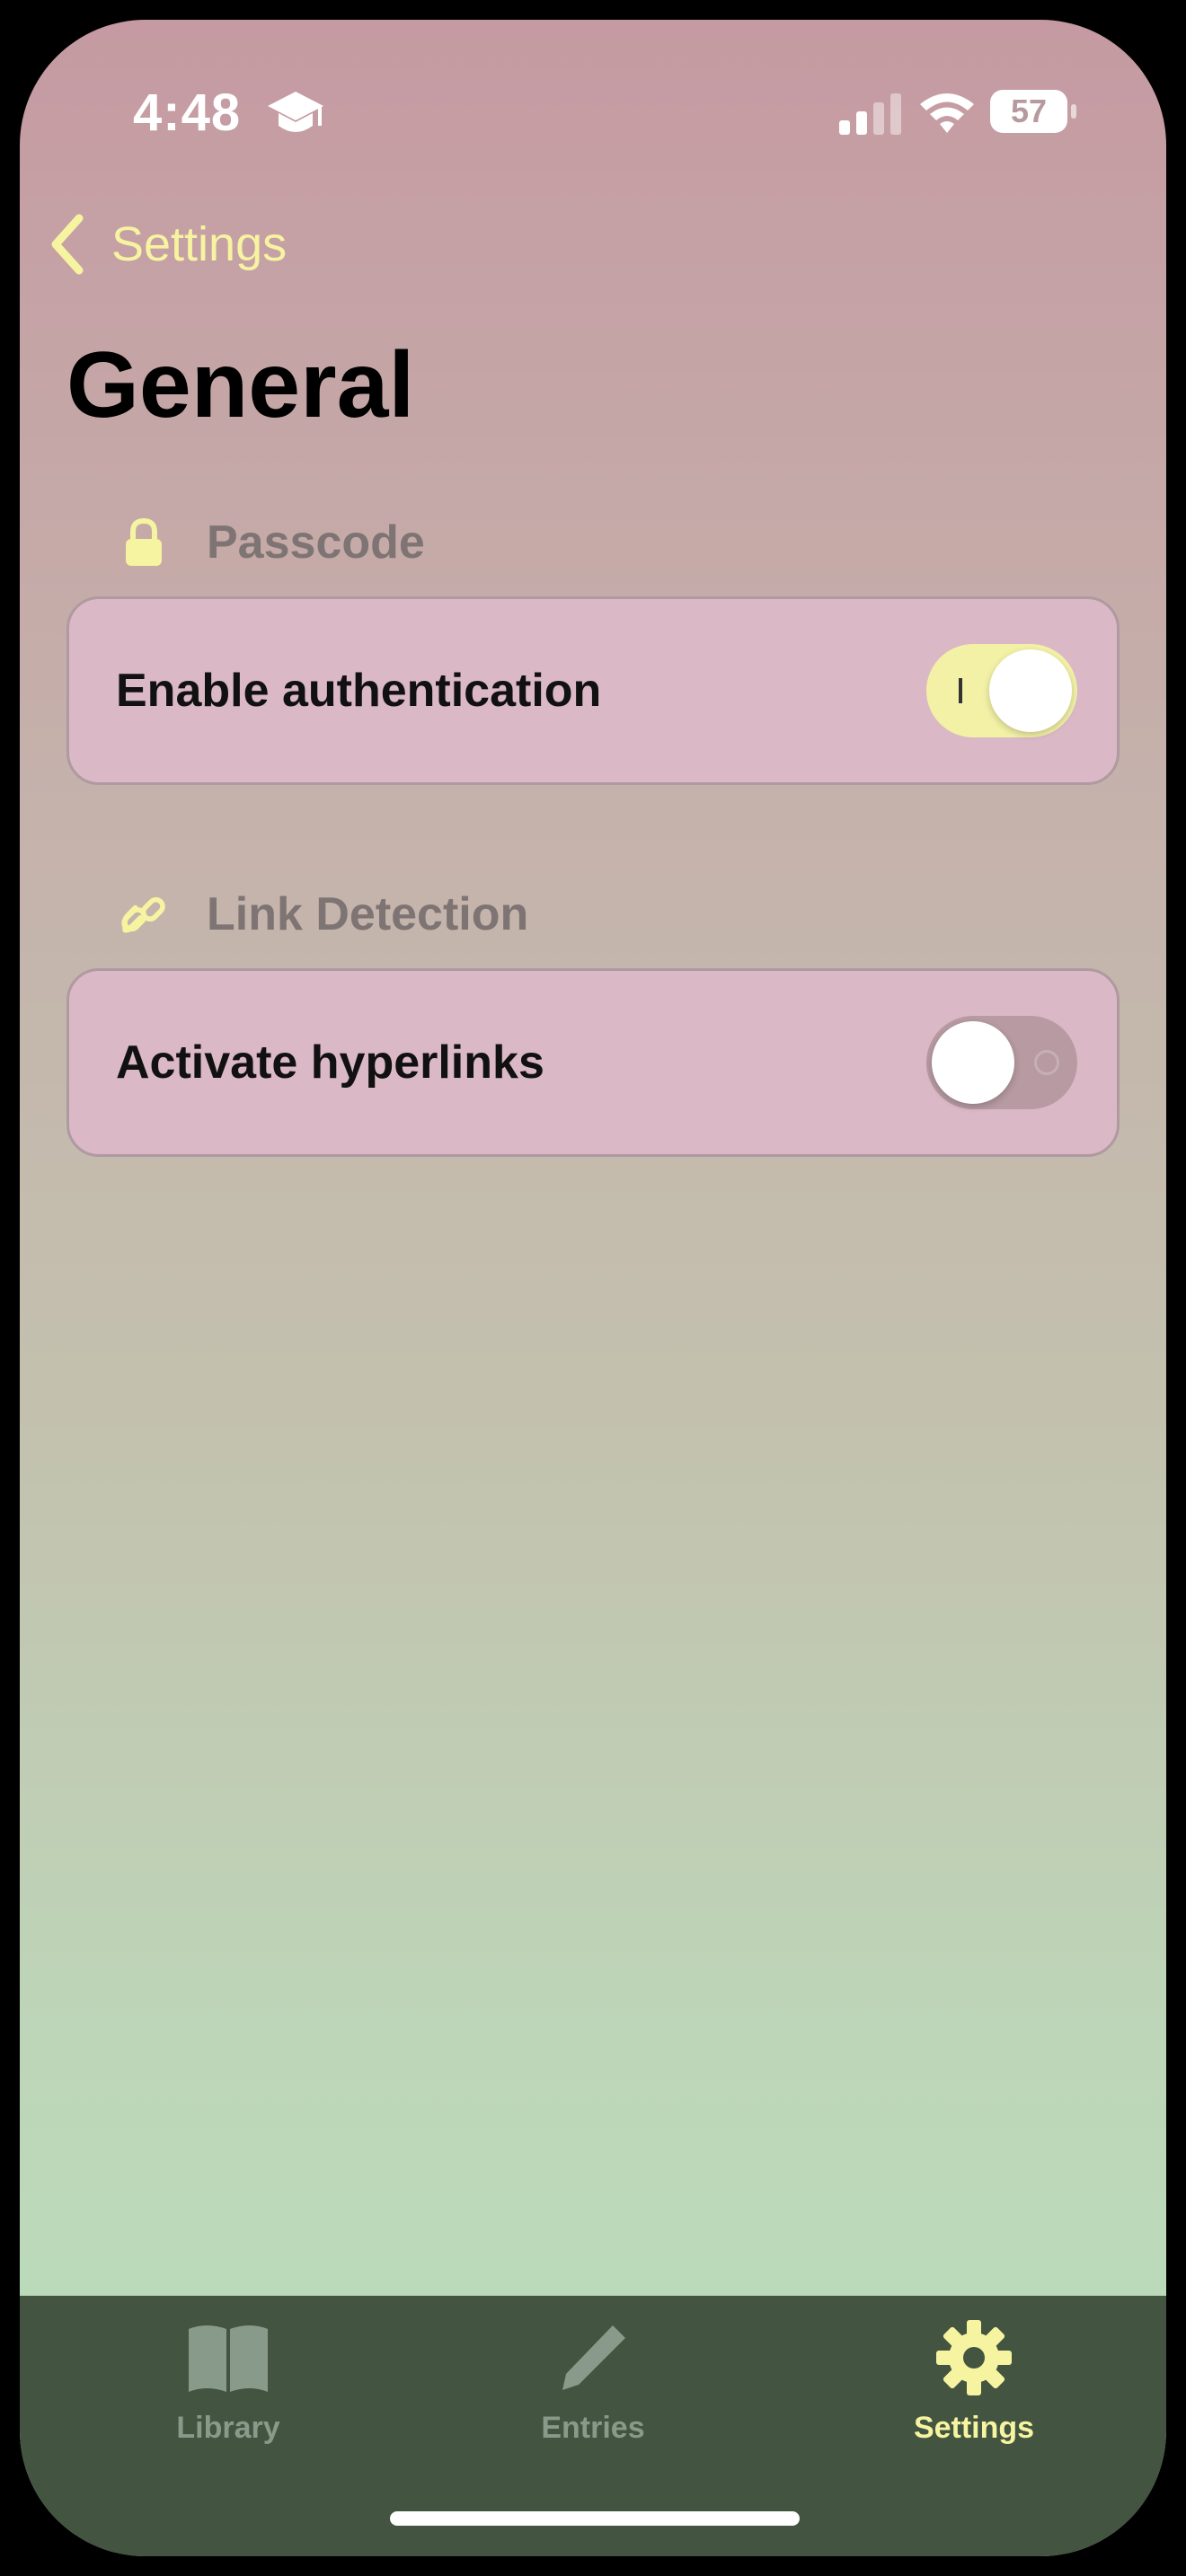  I want to click on authentication-toggle, so click(1001, 690).